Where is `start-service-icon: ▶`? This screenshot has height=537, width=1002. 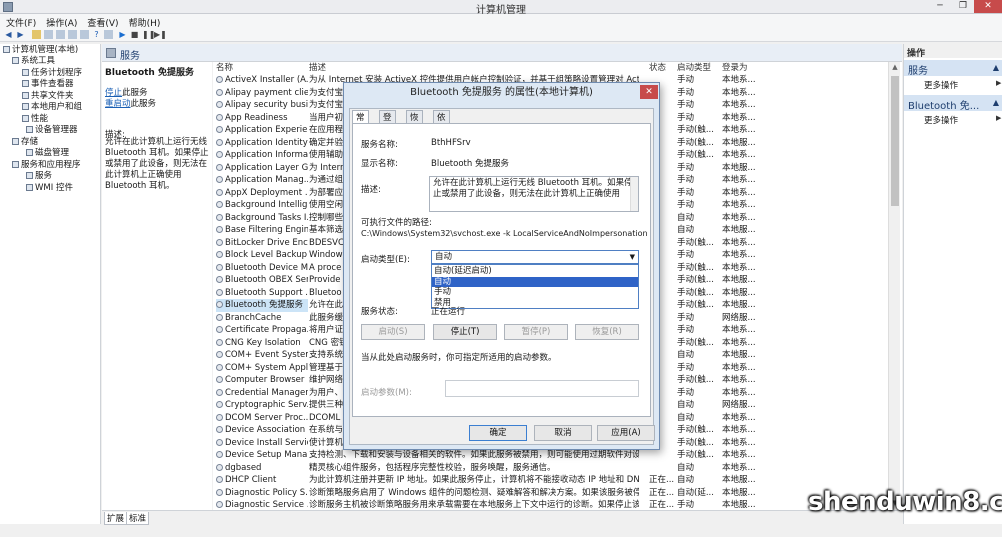
start-service-icon: ▶ is located at coordinates (122, 34).